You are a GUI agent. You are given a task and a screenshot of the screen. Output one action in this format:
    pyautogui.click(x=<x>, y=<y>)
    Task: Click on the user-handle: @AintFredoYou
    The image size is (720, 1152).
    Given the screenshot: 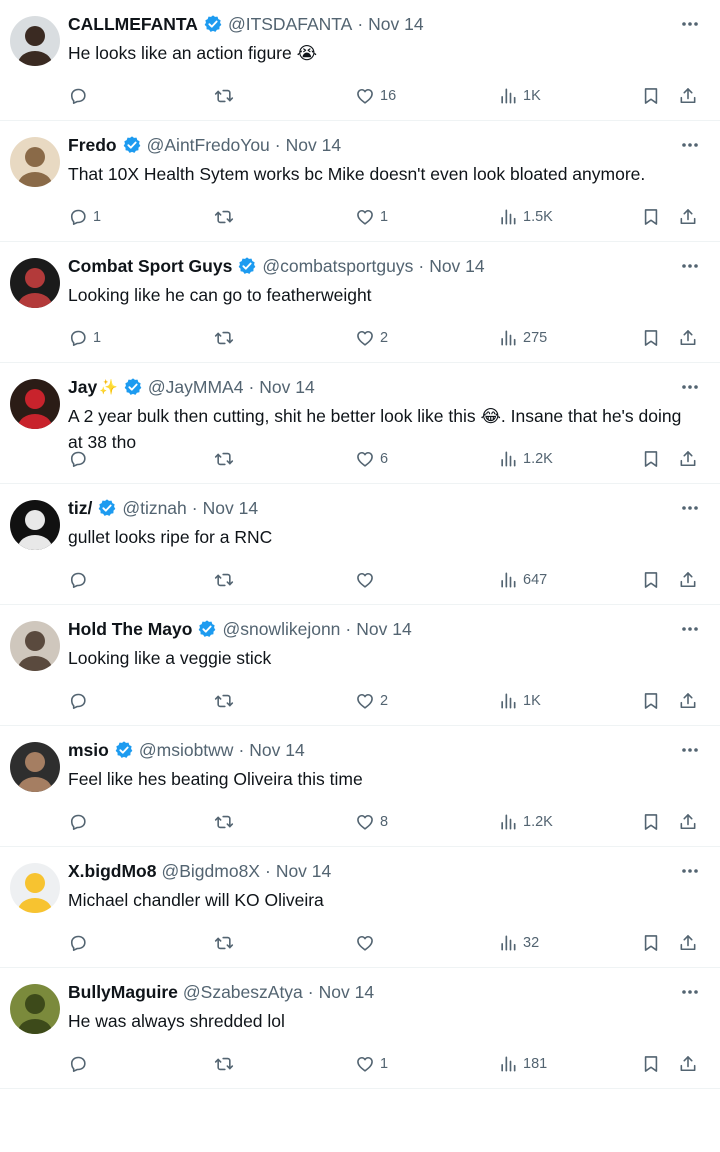 What is the action you would take?
    pyautogui.click(x=208, y=145)
    